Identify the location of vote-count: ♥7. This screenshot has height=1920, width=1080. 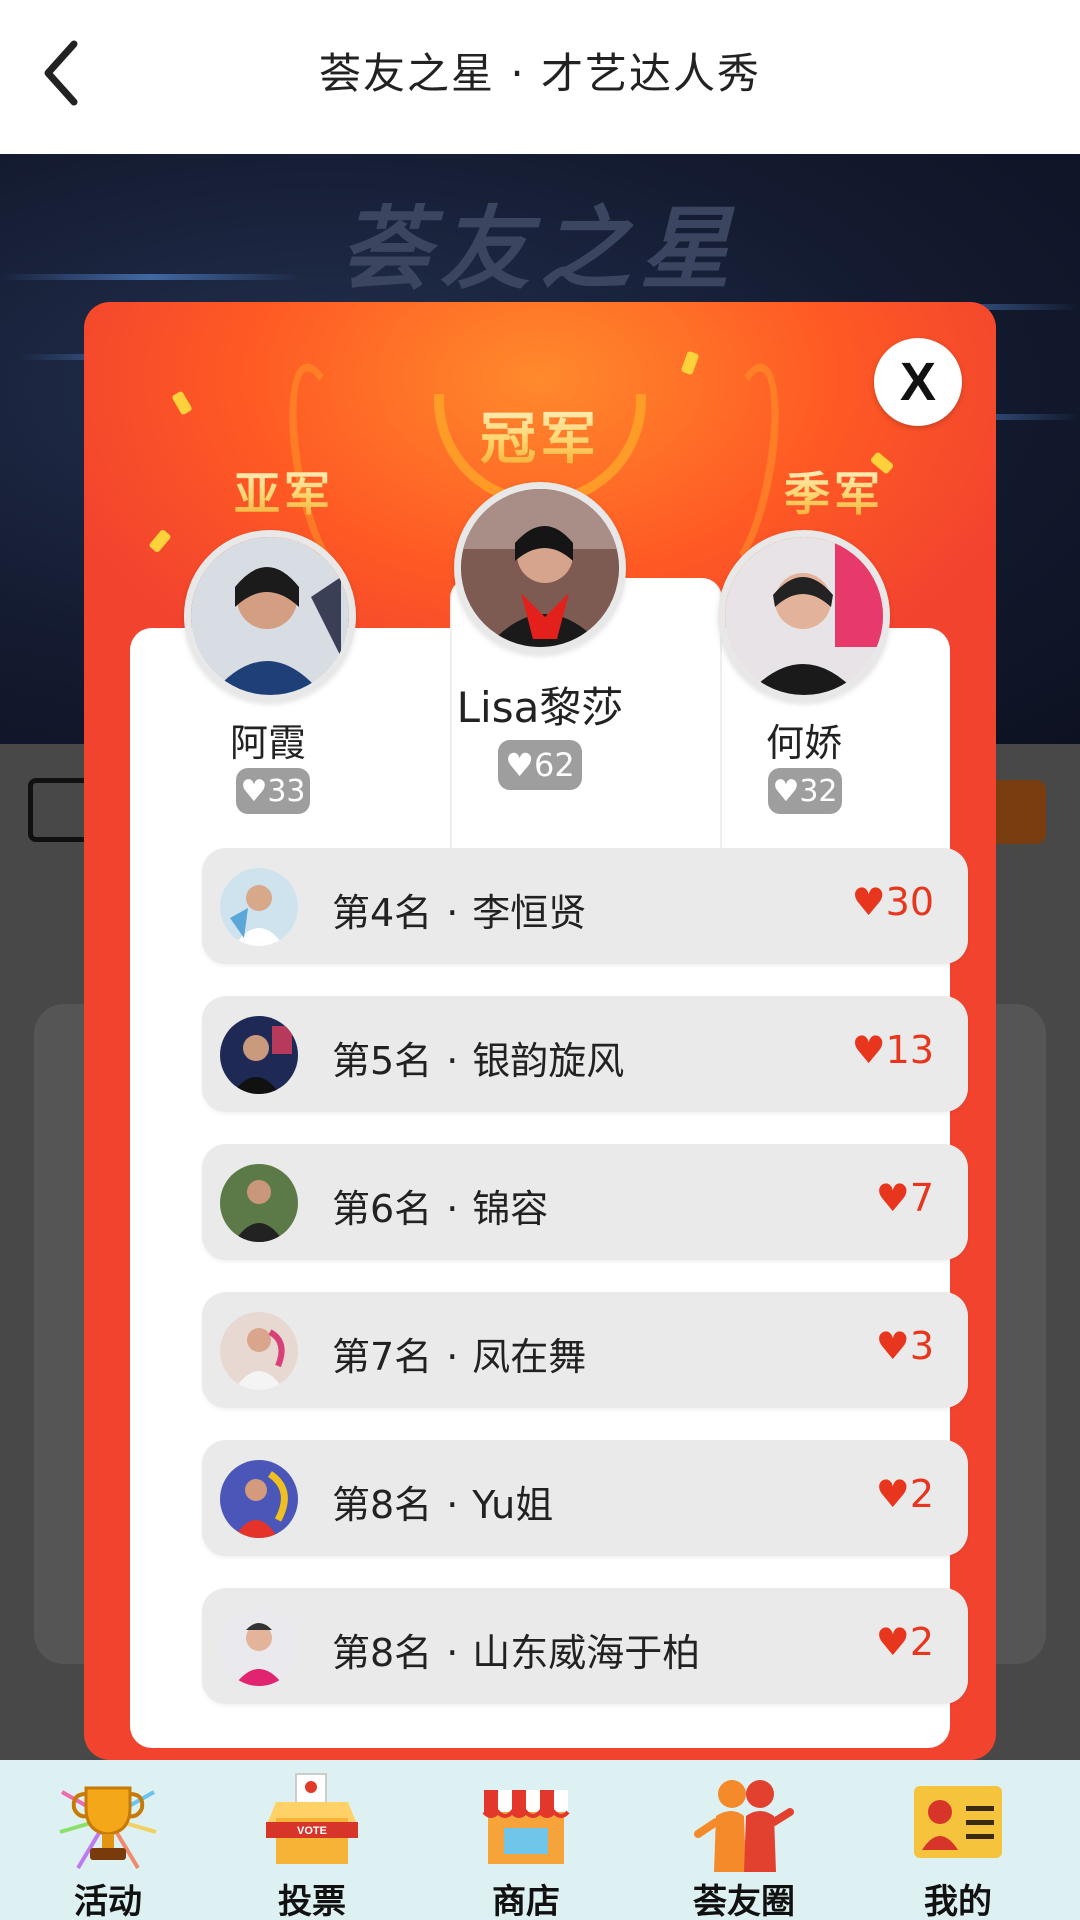
(904, 1198).